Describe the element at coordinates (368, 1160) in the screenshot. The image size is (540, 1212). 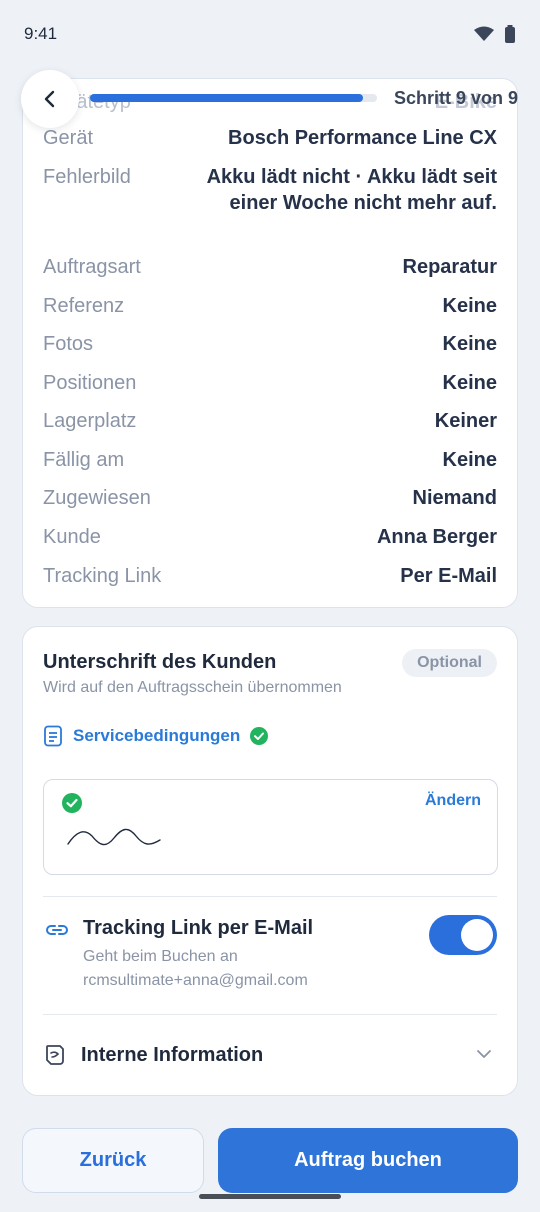
I see `book-order-button: Auftrag buchen` at that location.